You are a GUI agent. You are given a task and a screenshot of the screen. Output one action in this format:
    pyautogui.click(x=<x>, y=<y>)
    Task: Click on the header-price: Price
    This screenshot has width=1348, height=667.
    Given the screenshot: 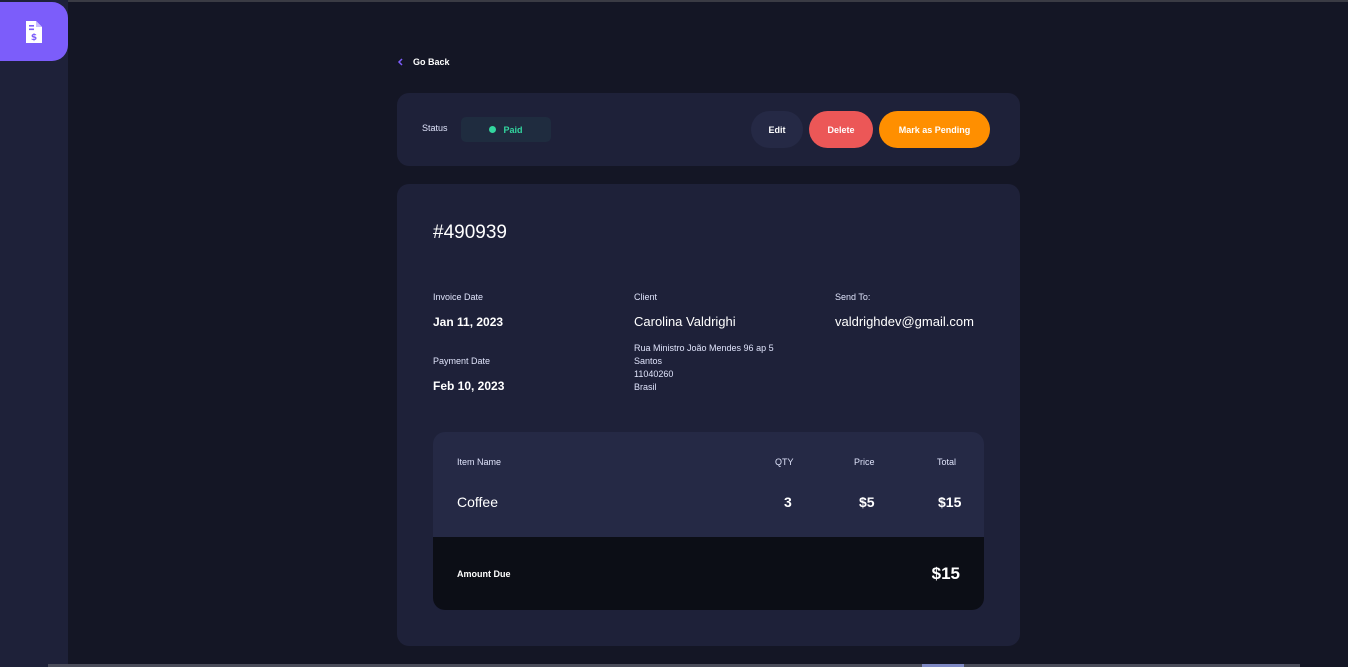 What is the action you would take?
    pyautogui.click(x=864, y=462)
    